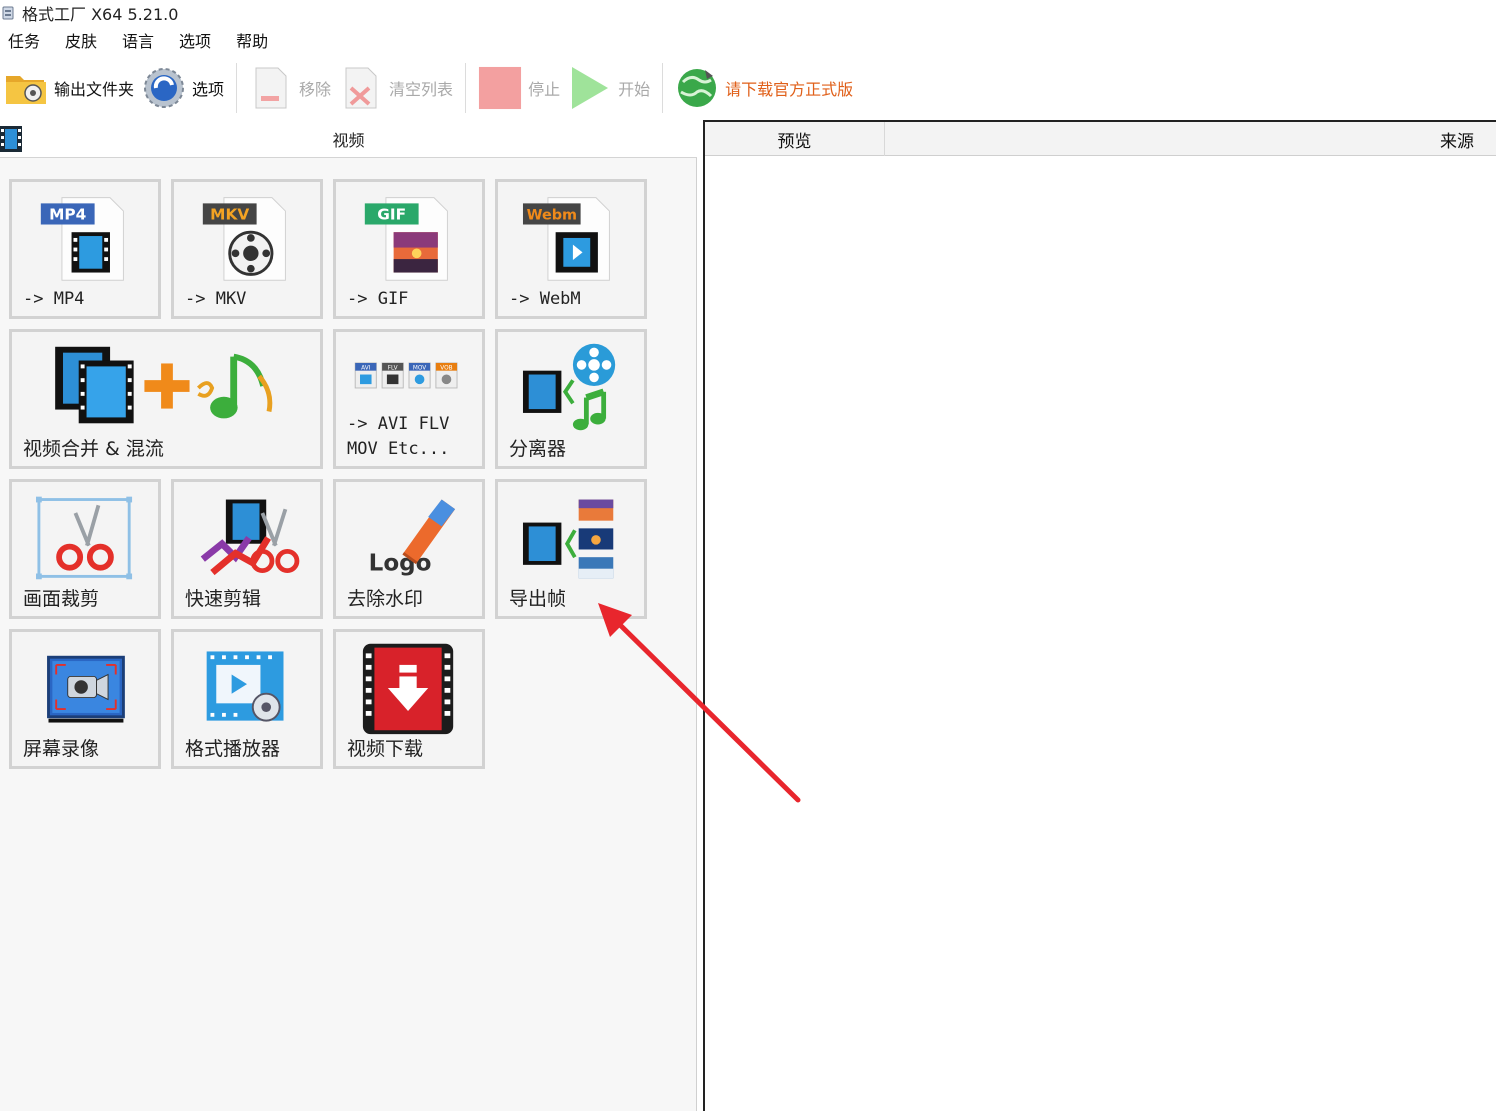 The image size is (1496, 1111). Describe the element at coordinates (208, 89) in the screenshot. I see `options-label: 选项` at that location.